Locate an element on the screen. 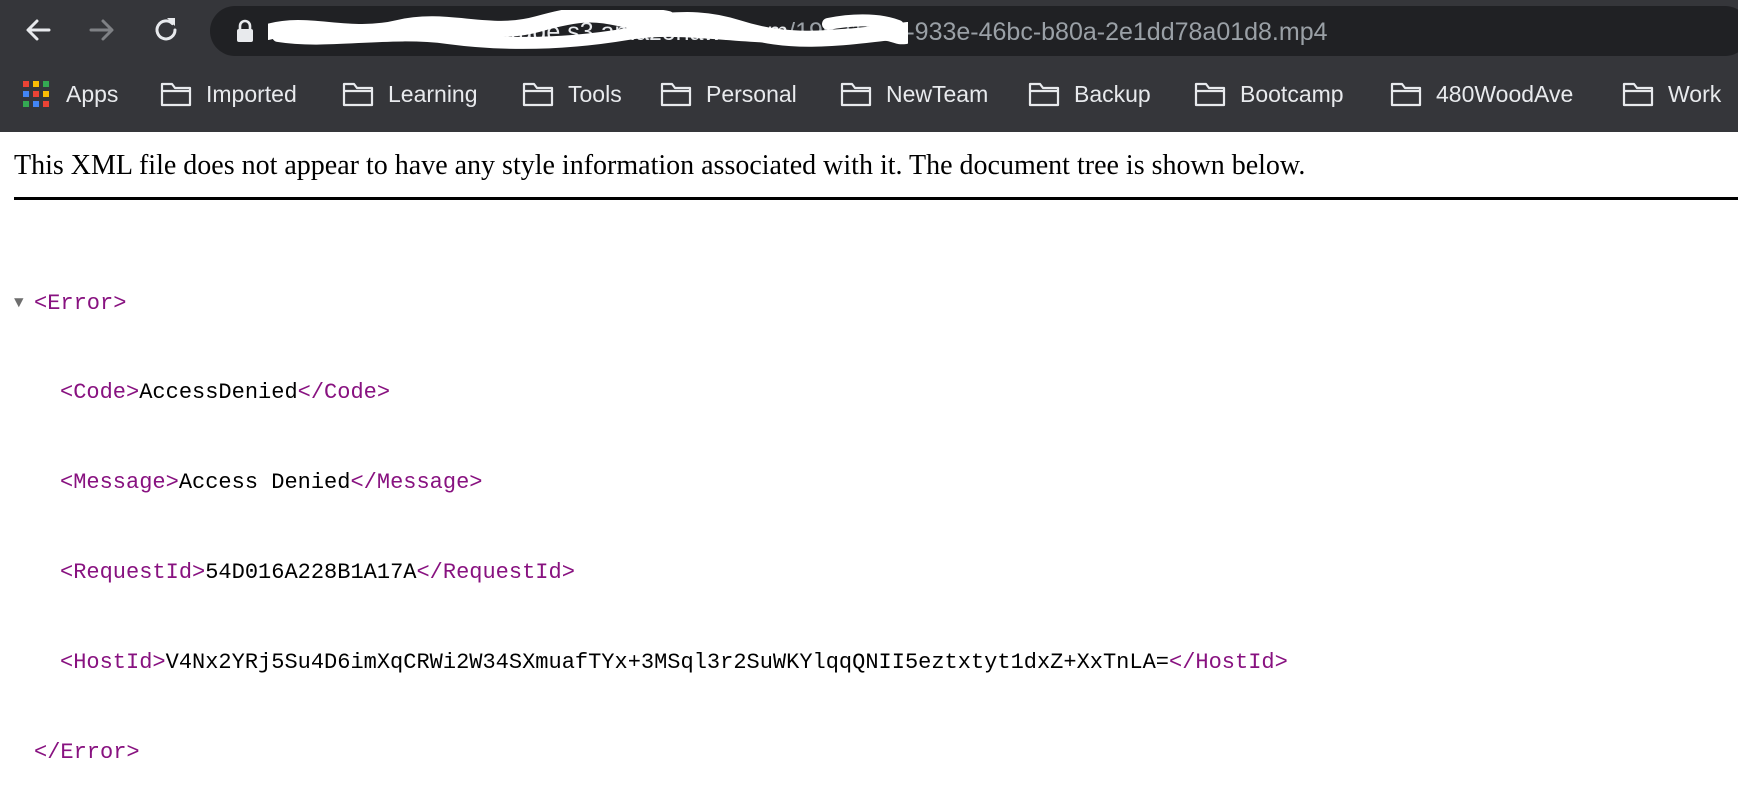 The image size is (1738, 798). bookmark-label: 480WoodAve is located at coordinates (1505, 93).